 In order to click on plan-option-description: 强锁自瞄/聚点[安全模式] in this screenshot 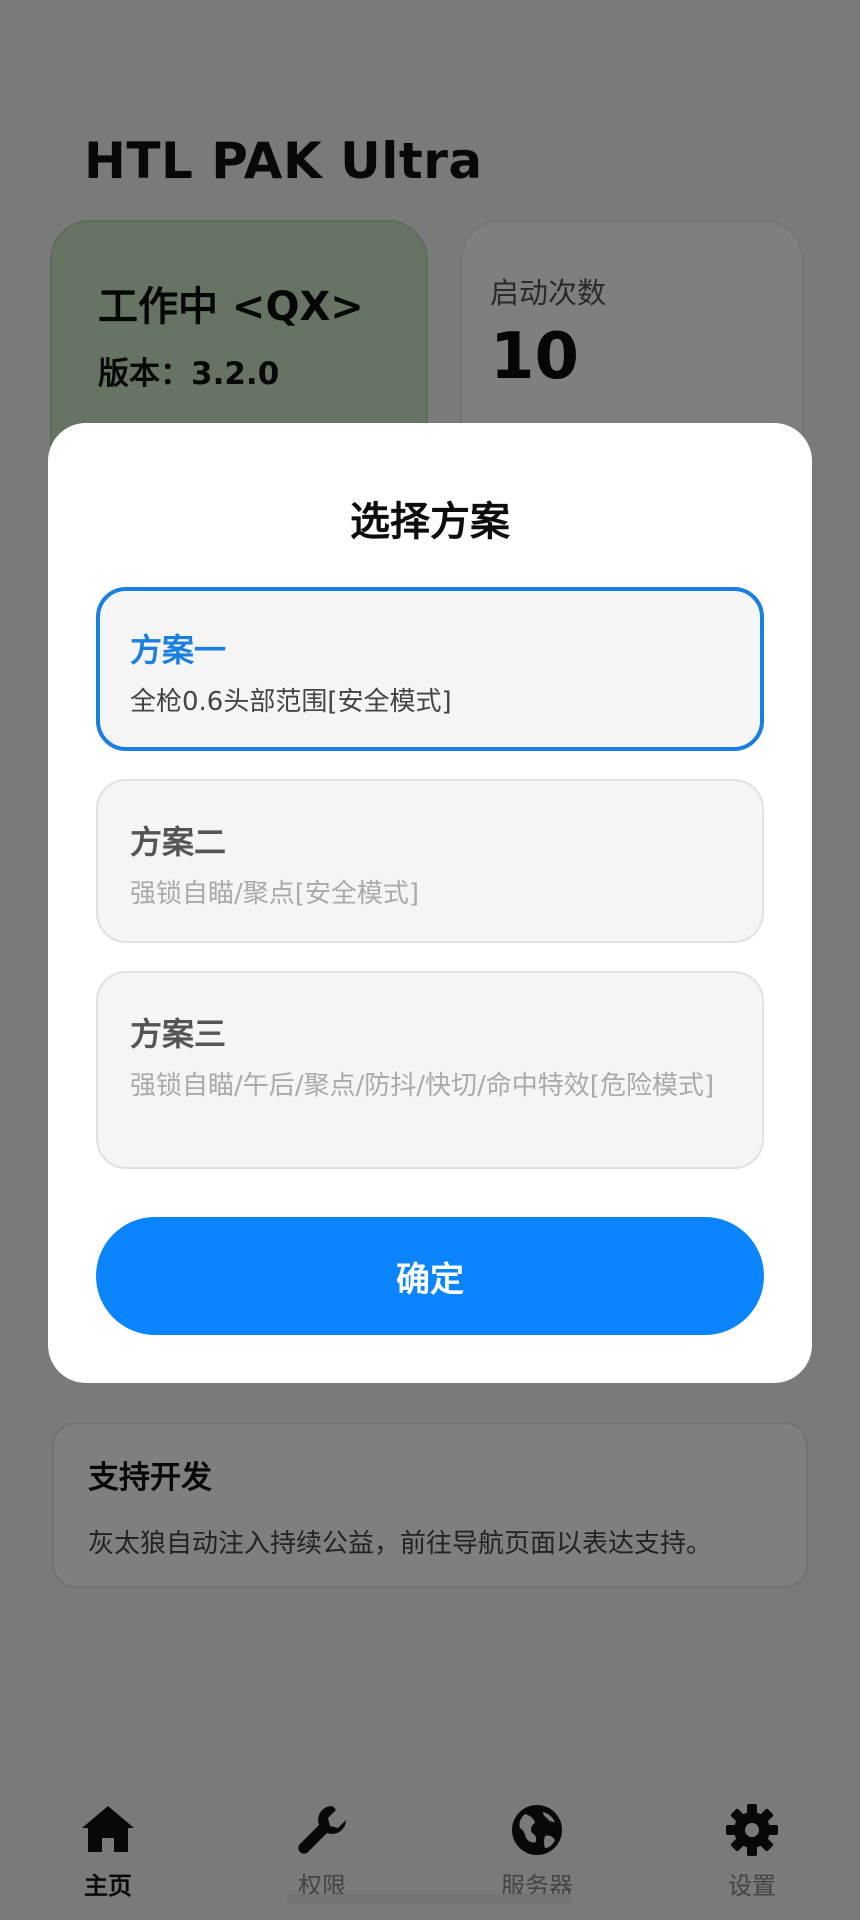, I will do `click(275, 894)`.